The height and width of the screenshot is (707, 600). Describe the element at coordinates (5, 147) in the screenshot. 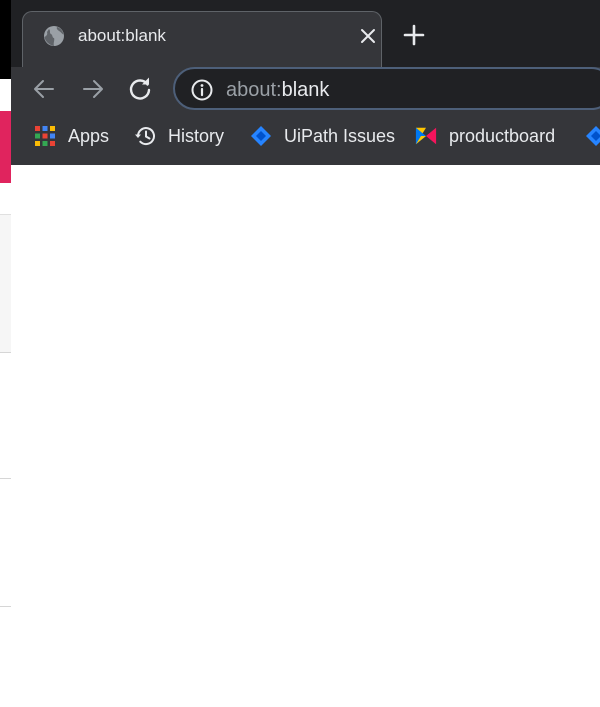

I see `background-window-accent-bar` at that location.